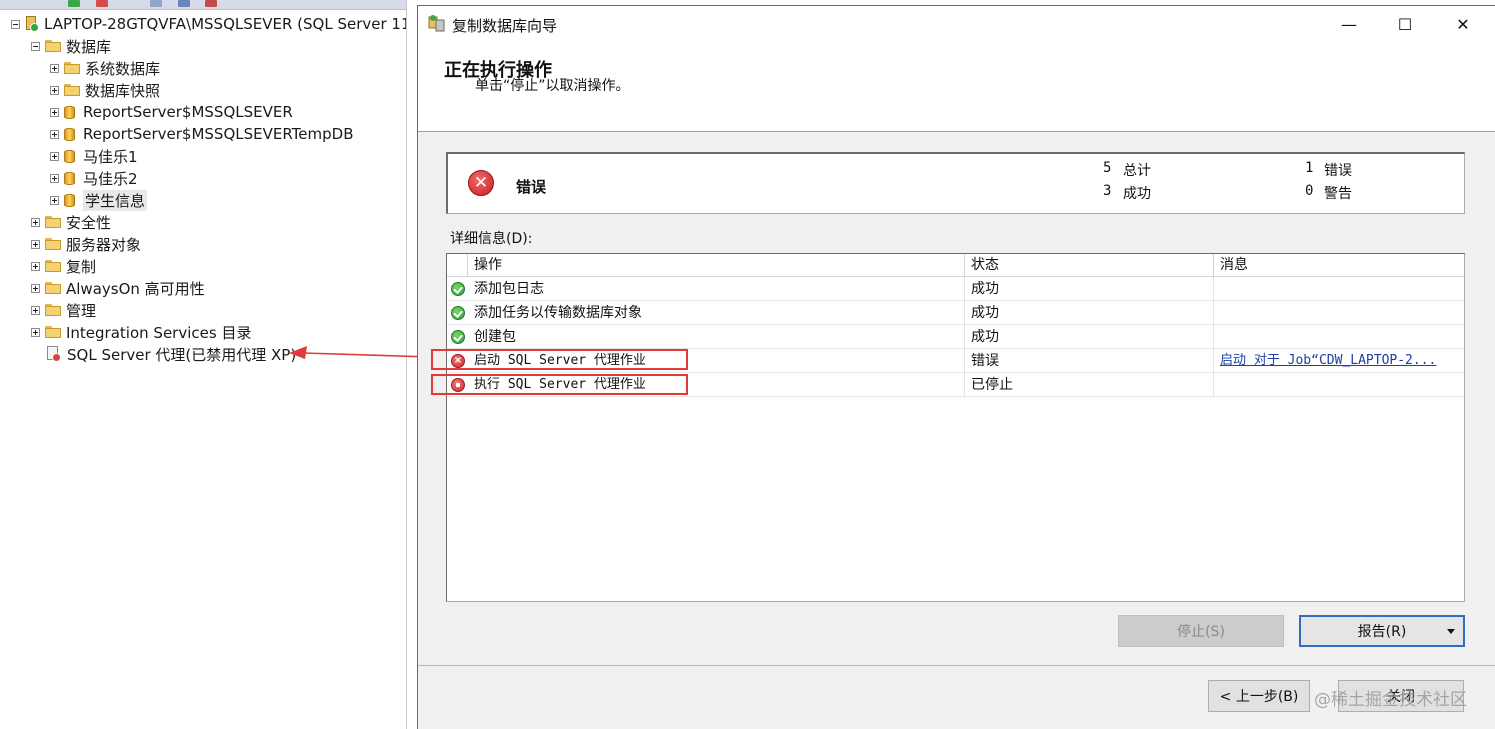  I want to click on tree-folder-alwayson: AlwaysOn 高可用性, so click(118, 288).